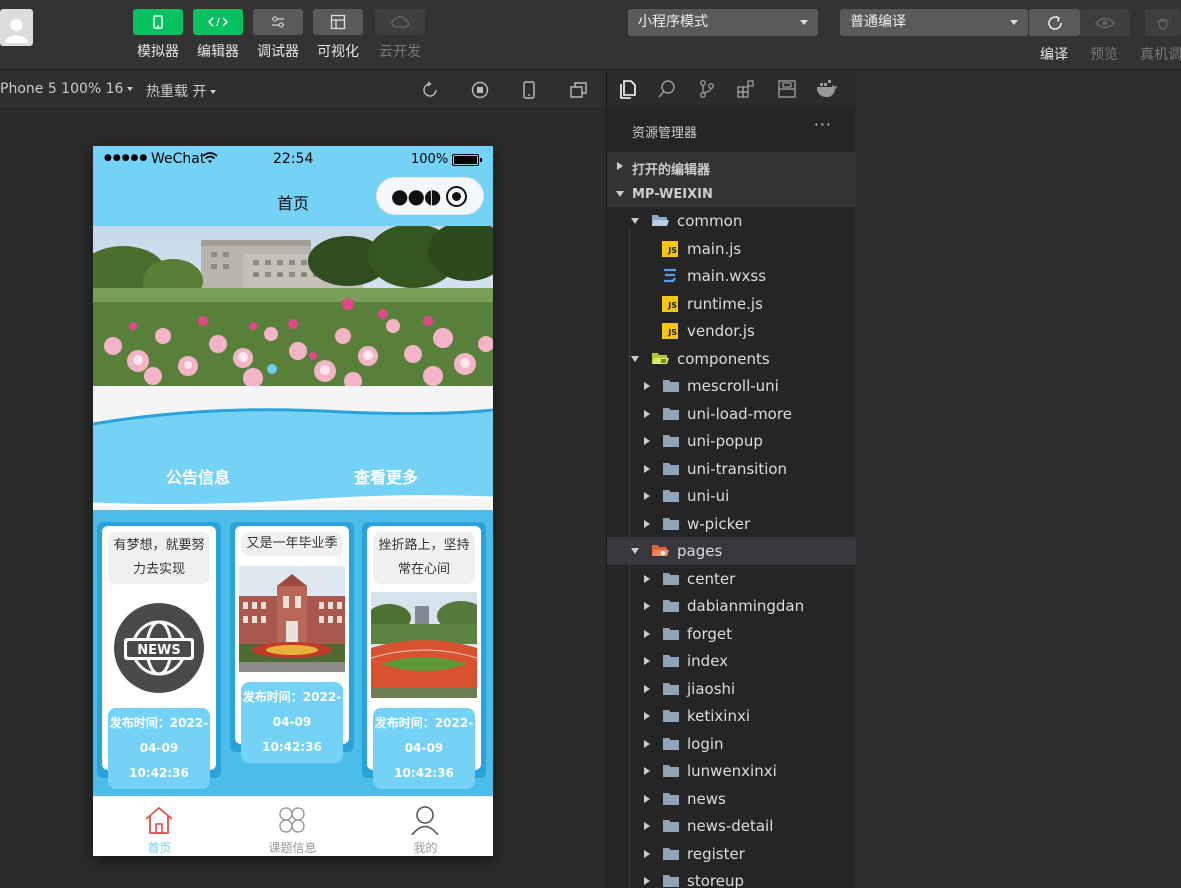 This screenshot has width=1181, height=888. I want to click on tab-home-label: 首页, so click(159, 848).